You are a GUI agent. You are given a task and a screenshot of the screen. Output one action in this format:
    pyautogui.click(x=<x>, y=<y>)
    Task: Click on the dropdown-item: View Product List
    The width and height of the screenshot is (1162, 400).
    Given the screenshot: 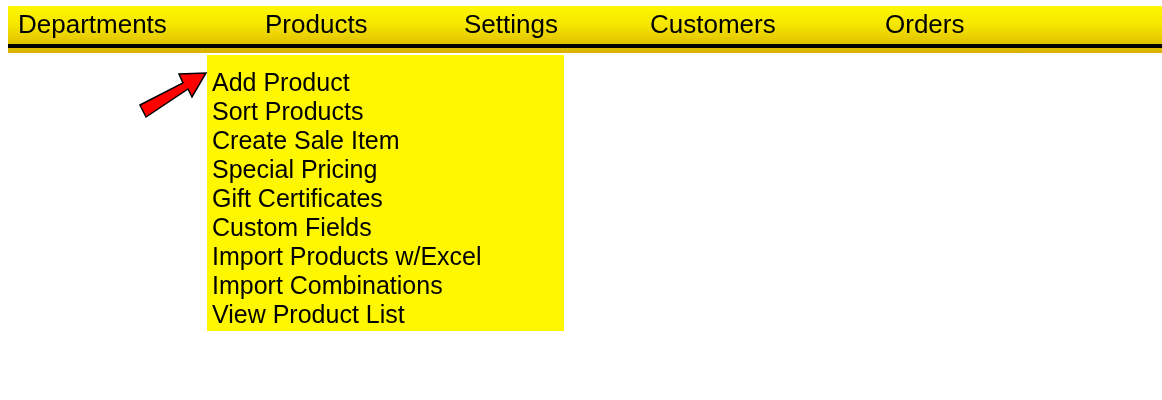 What is the action you would take?
    pyautogui.click(x=308, y=314)
    